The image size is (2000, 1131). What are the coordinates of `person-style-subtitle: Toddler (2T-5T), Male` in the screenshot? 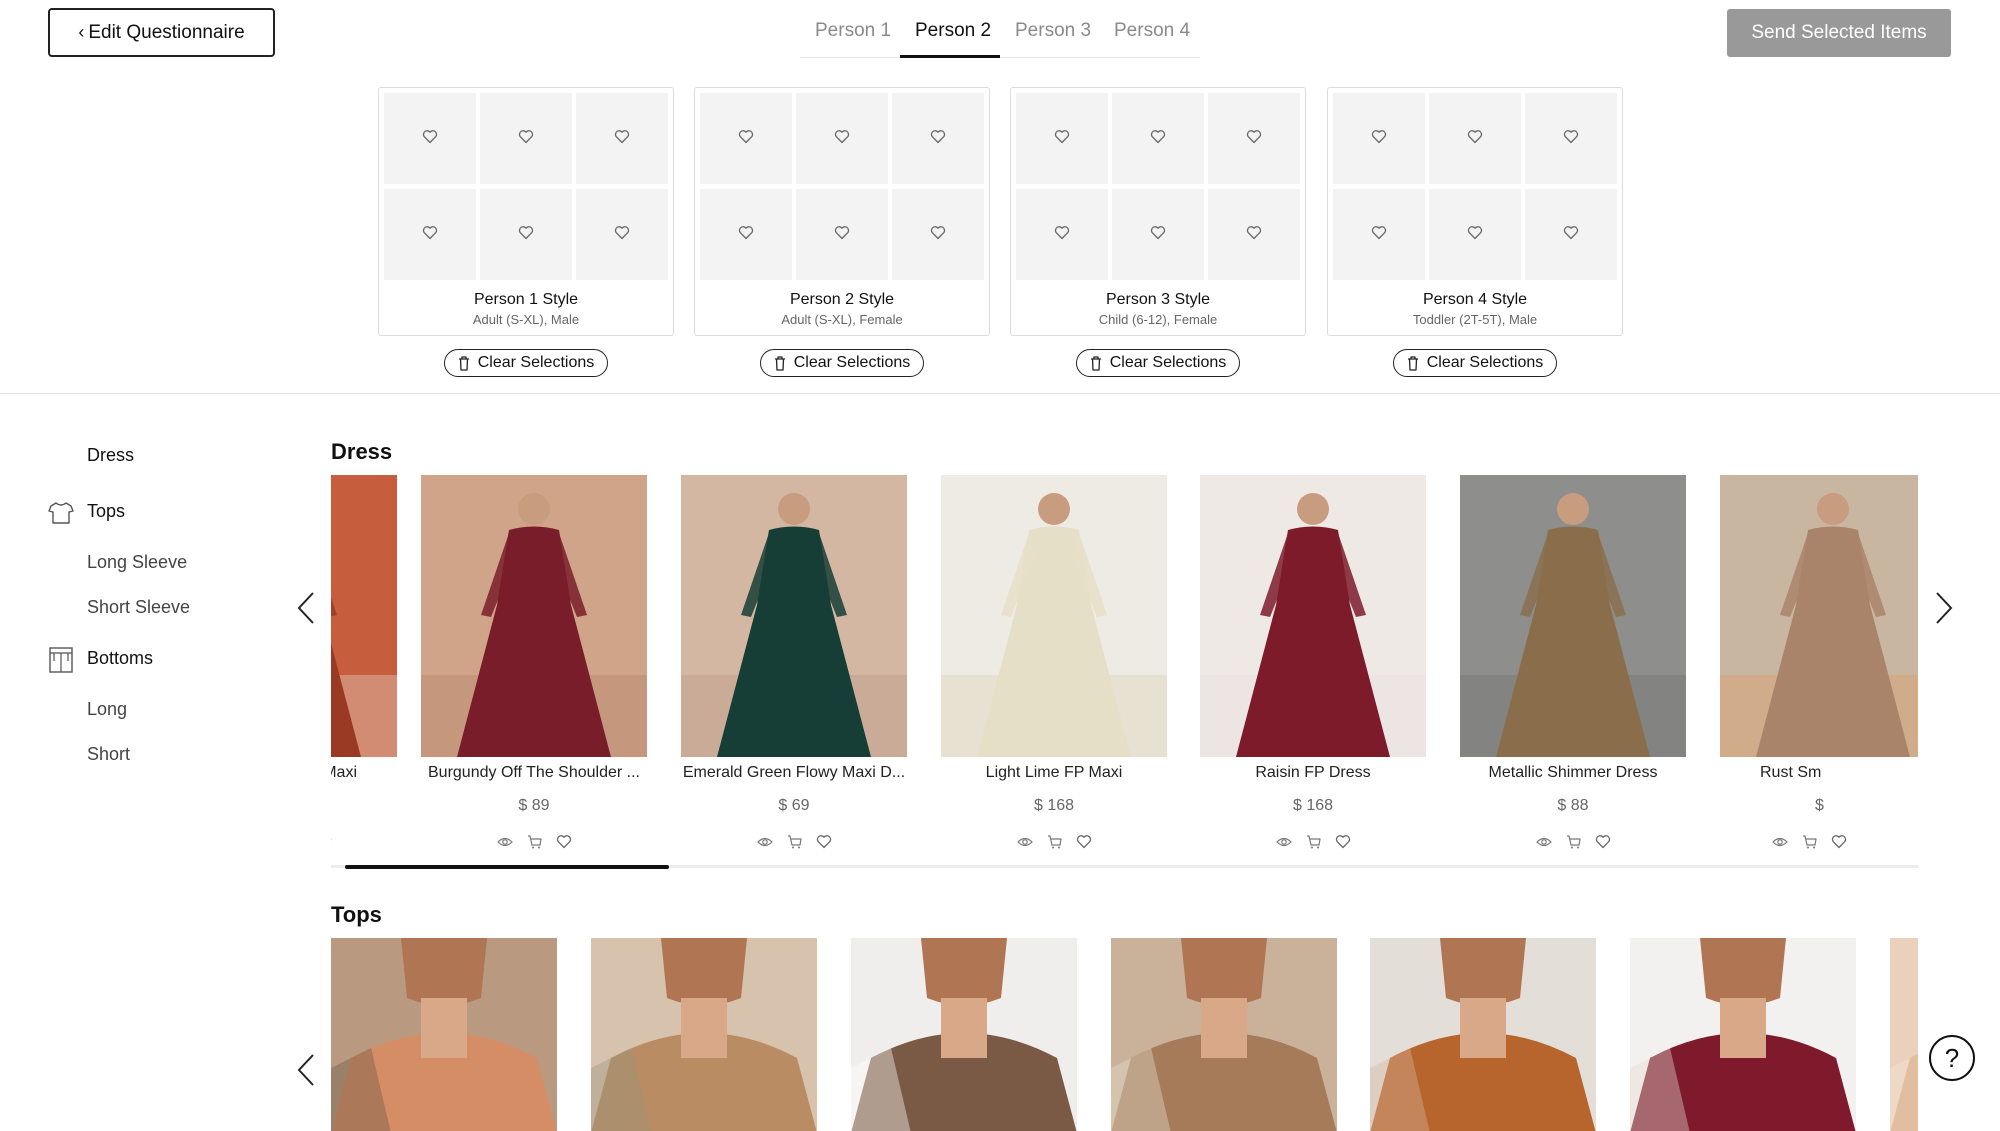 It's located at (1475, 319).